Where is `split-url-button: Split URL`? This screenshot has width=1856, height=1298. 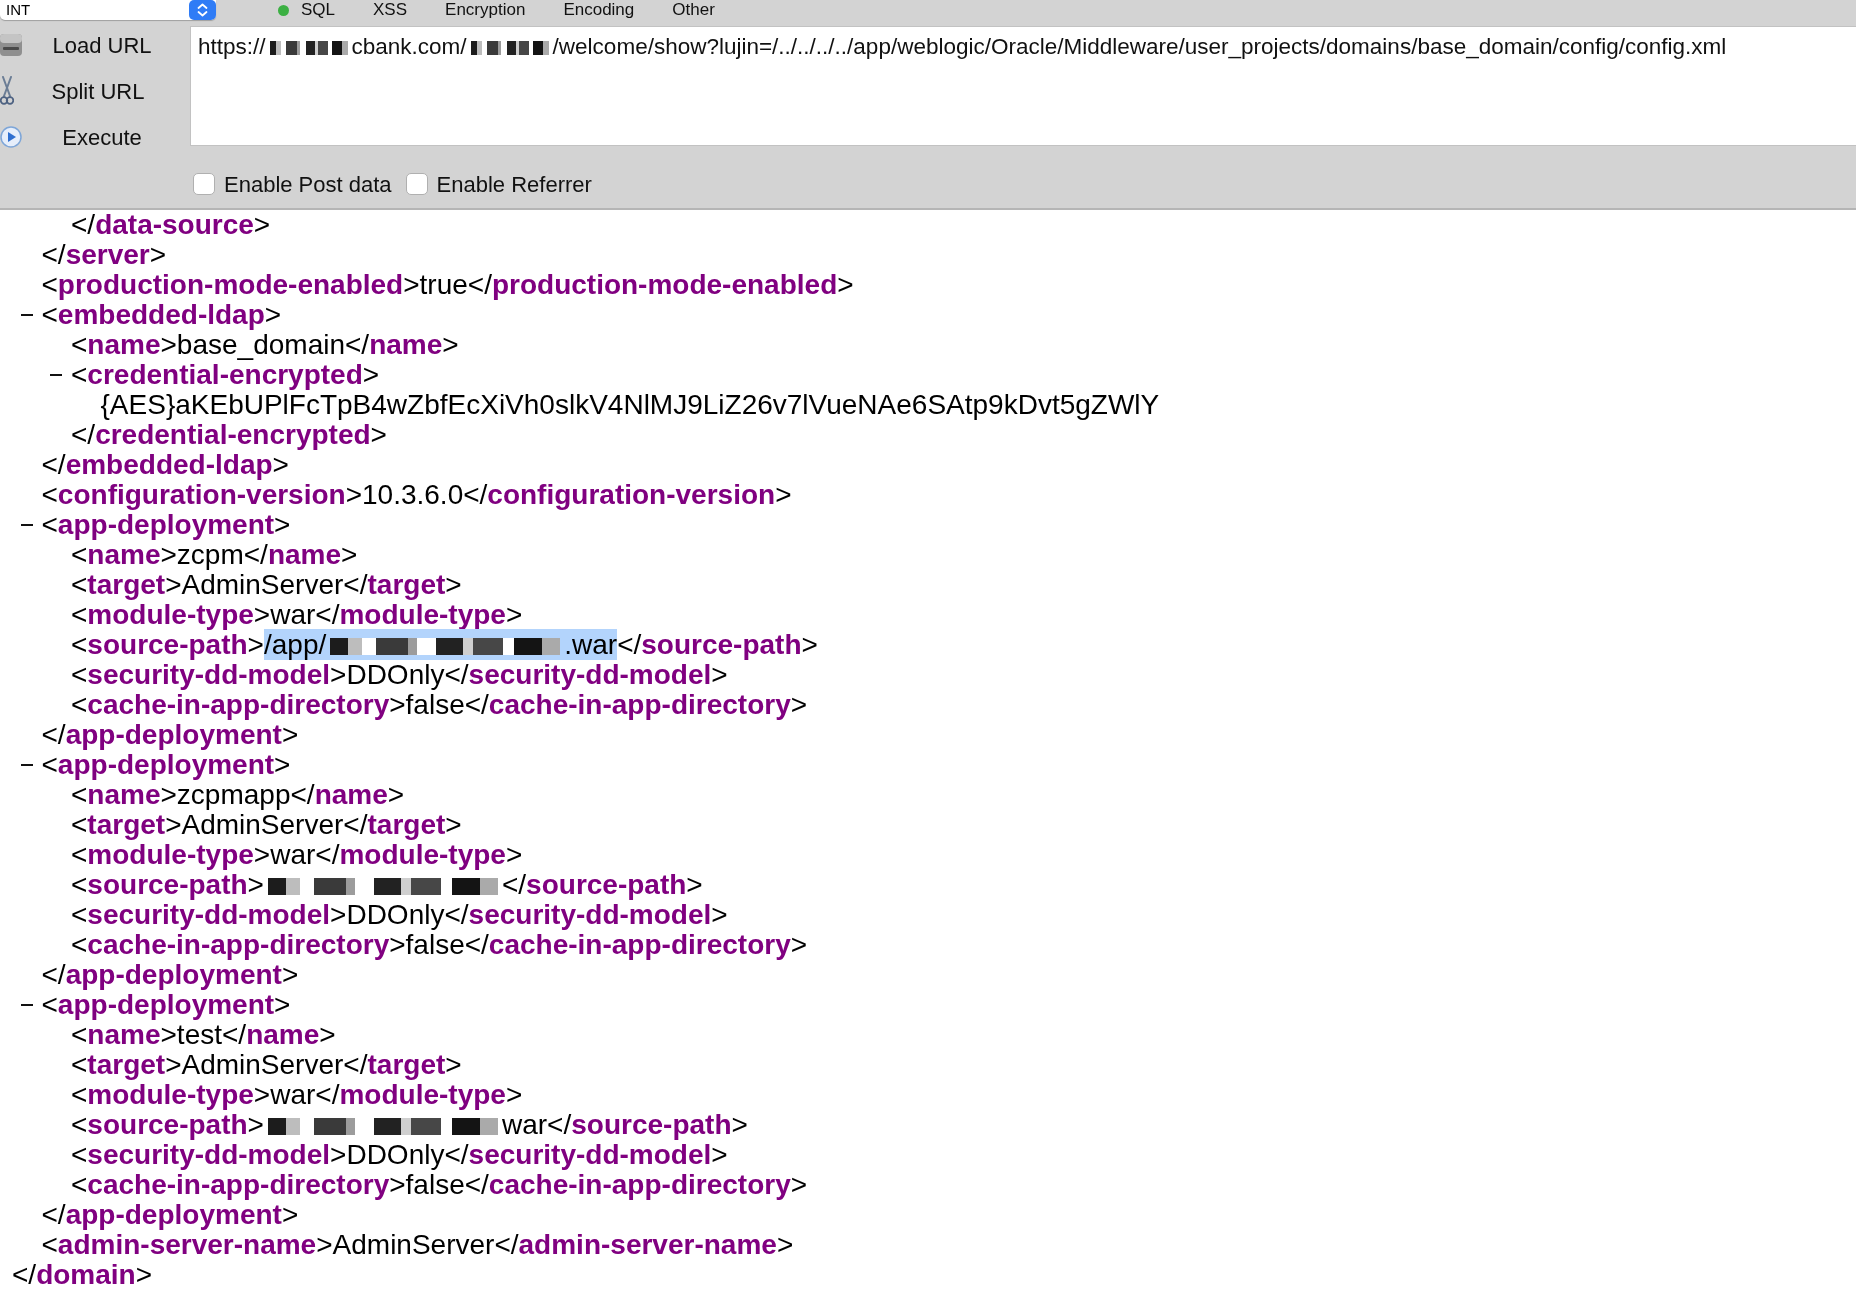
split-url-button: Split URL is located at coordinates (95, 91).